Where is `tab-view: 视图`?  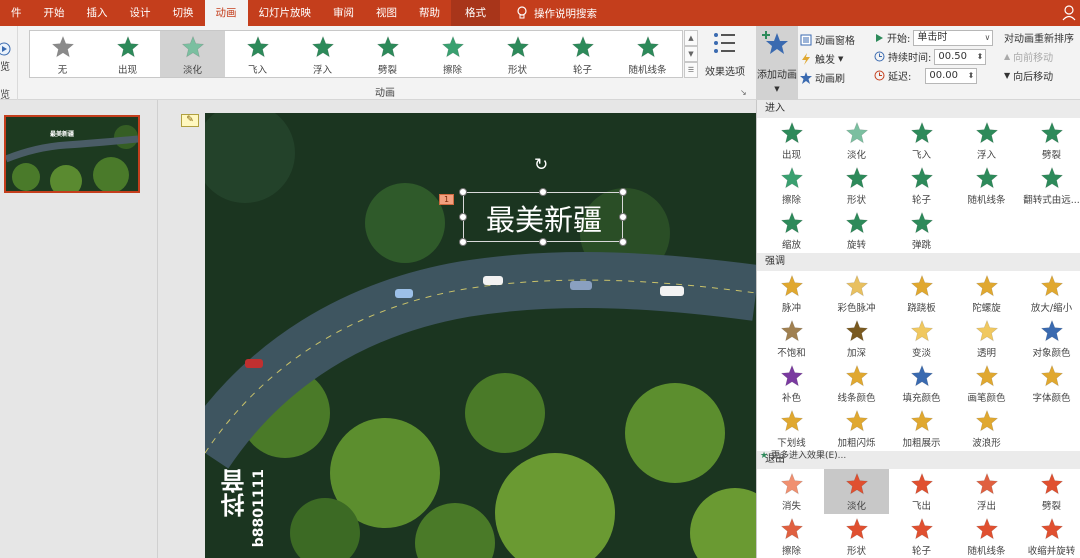 tab-view: 视图 is located at coordinates (386, 13).